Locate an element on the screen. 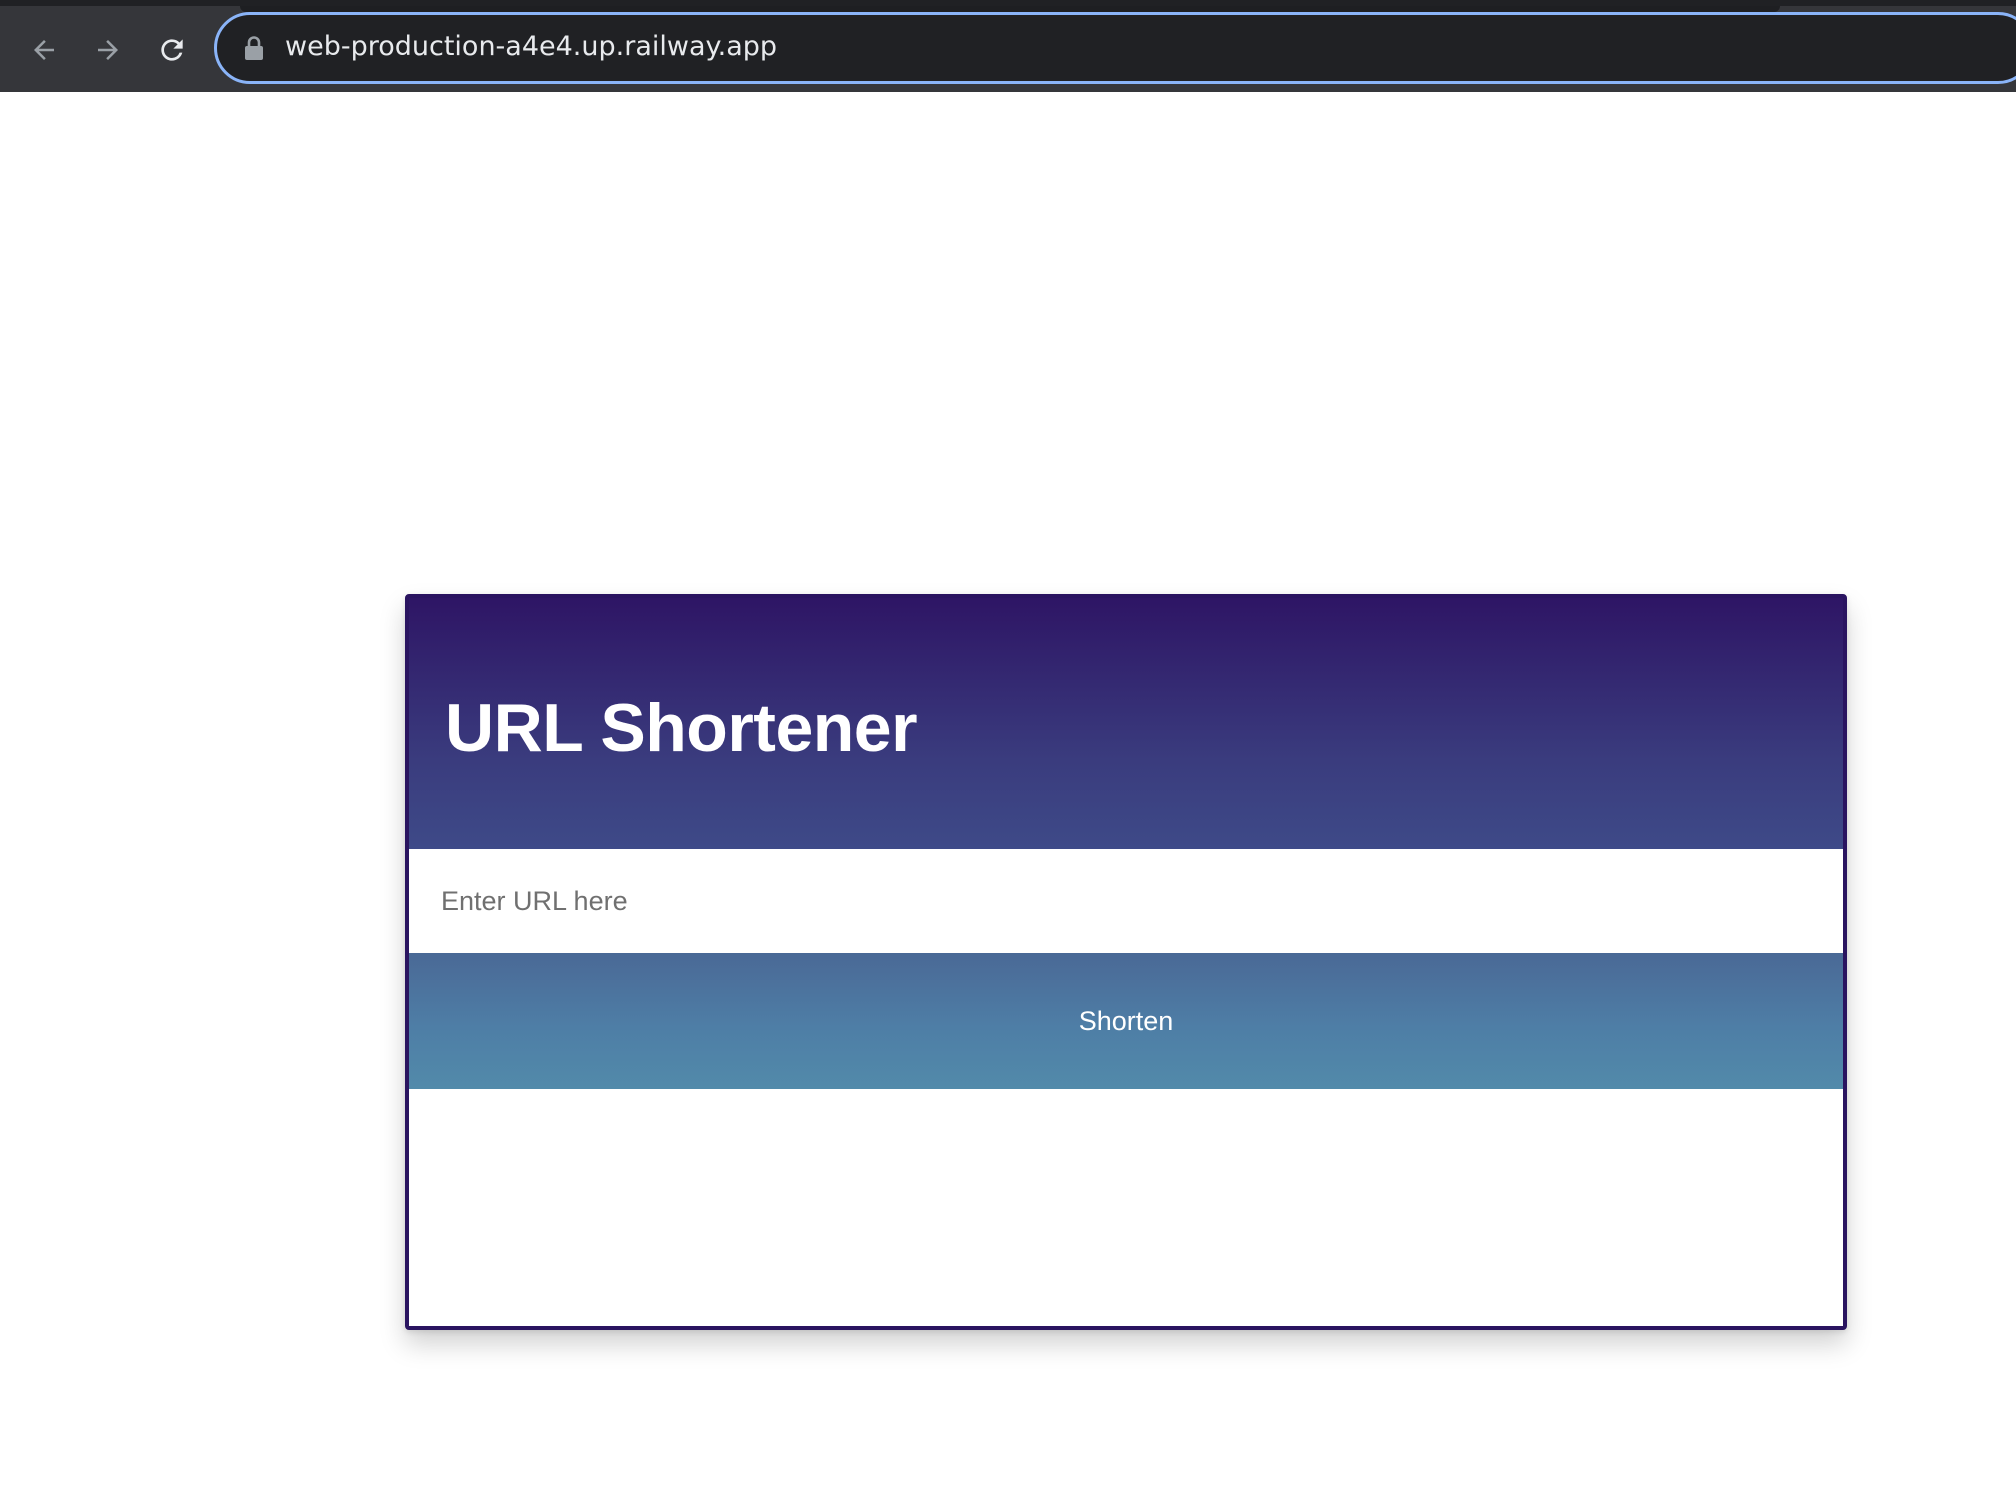 The height and width of the screenshot is (1488, 2016). omnibox-container: web-production-a4e4.up.railway.app is located at coordinates (1008, 46).